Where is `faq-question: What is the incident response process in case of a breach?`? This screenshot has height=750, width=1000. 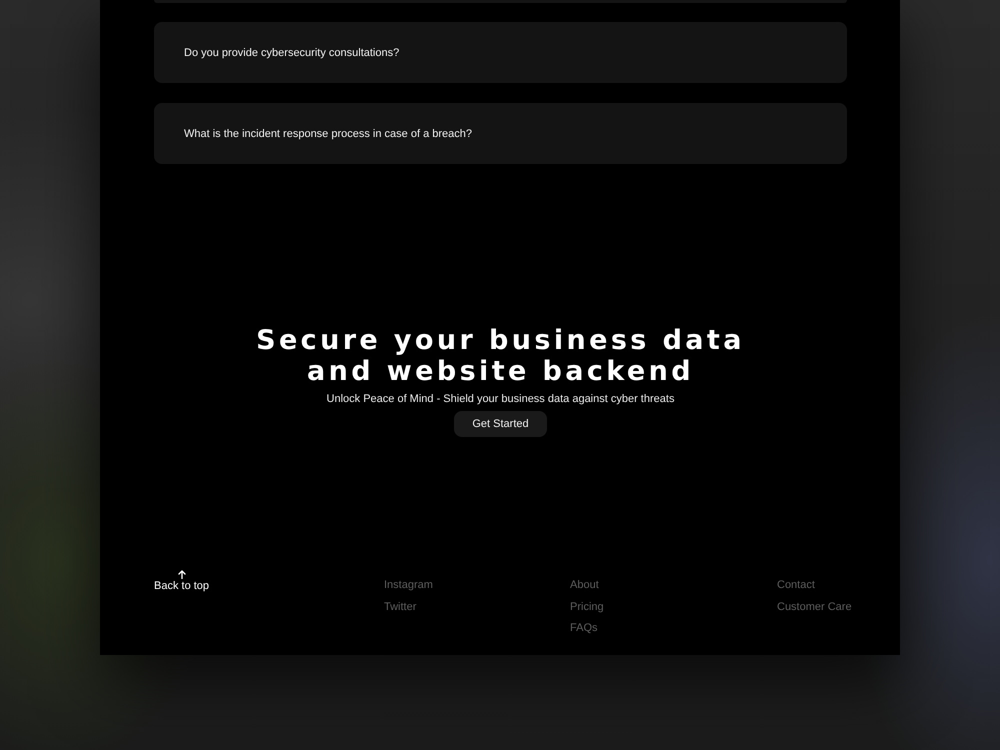 faq-question: What is the incident response process in case of a breach? is located at coordinates (328, 133).